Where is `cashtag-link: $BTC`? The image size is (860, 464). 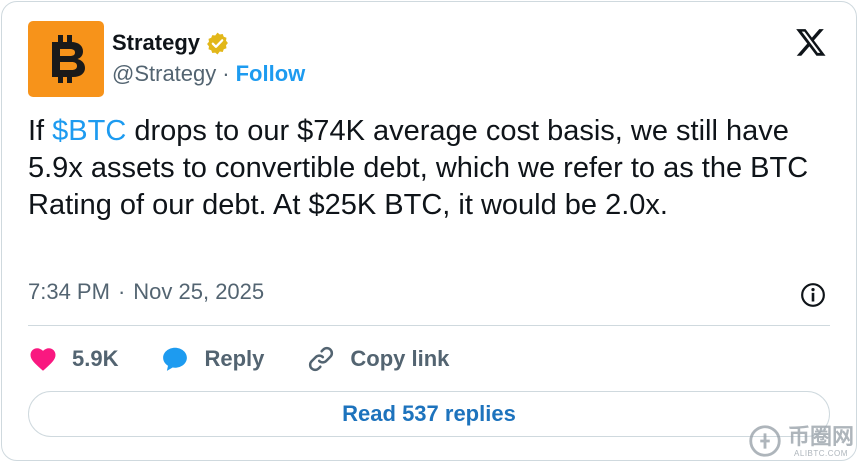
cashtag-link: $BTC is located at coordinates (89, 131).